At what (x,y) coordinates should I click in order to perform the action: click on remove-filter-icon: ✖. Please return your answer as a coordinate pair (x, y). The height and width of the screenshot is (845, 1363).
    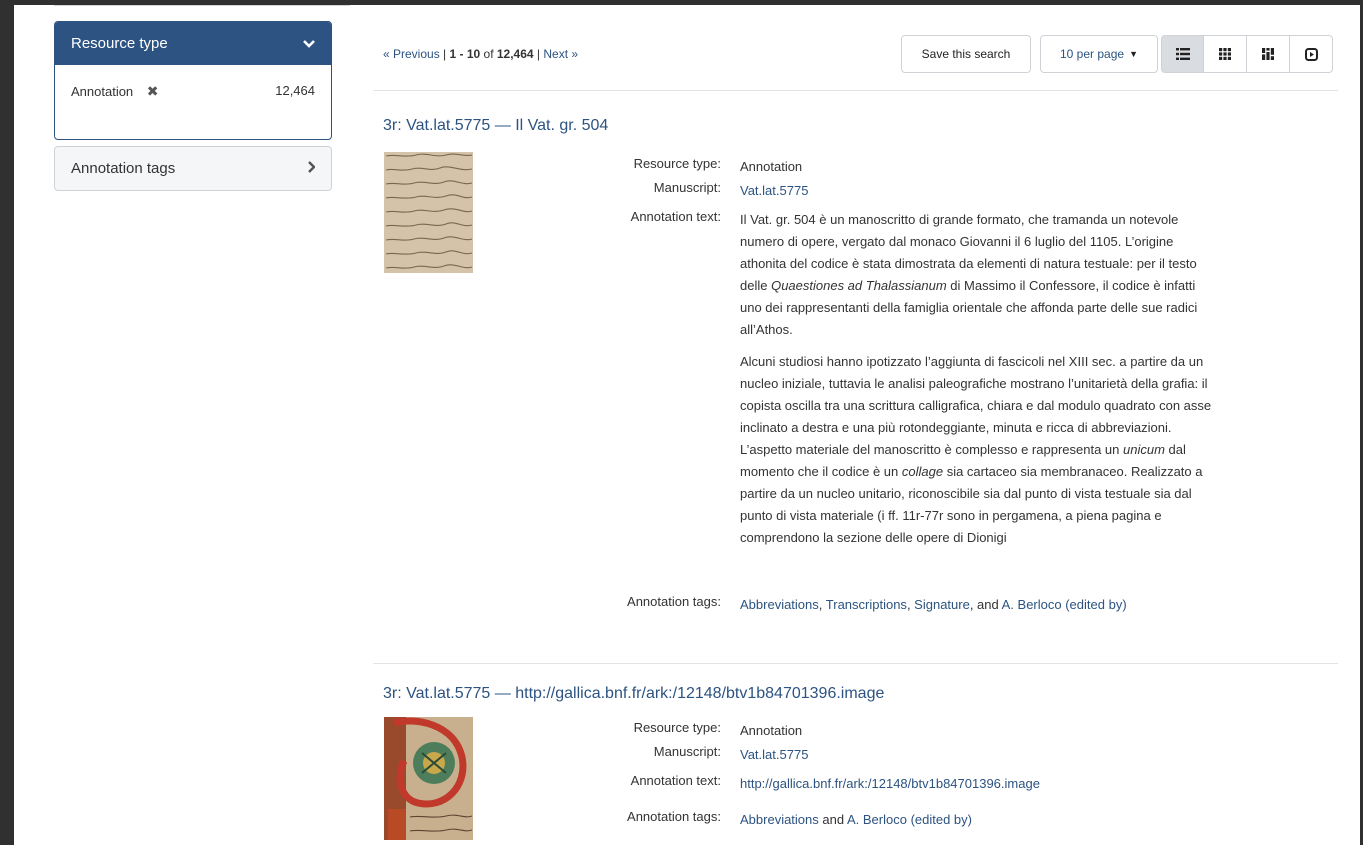
    Looking at the image, I should click on (153, 91).